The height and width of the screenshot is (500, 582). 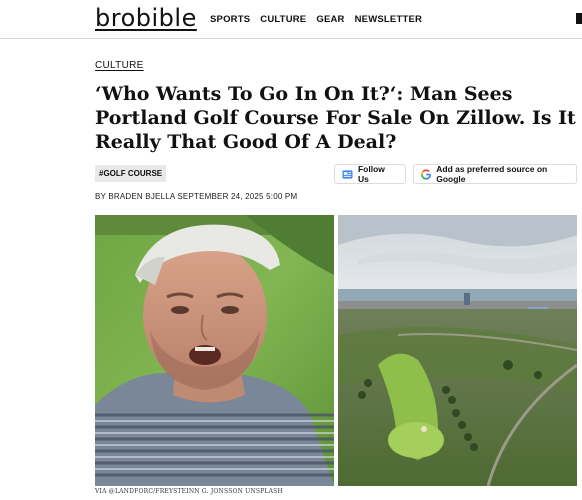 What do you see at coordinates (579, 18) in the screenshot?
I see `menu-edge-icon` at bounding box center [579, 18].